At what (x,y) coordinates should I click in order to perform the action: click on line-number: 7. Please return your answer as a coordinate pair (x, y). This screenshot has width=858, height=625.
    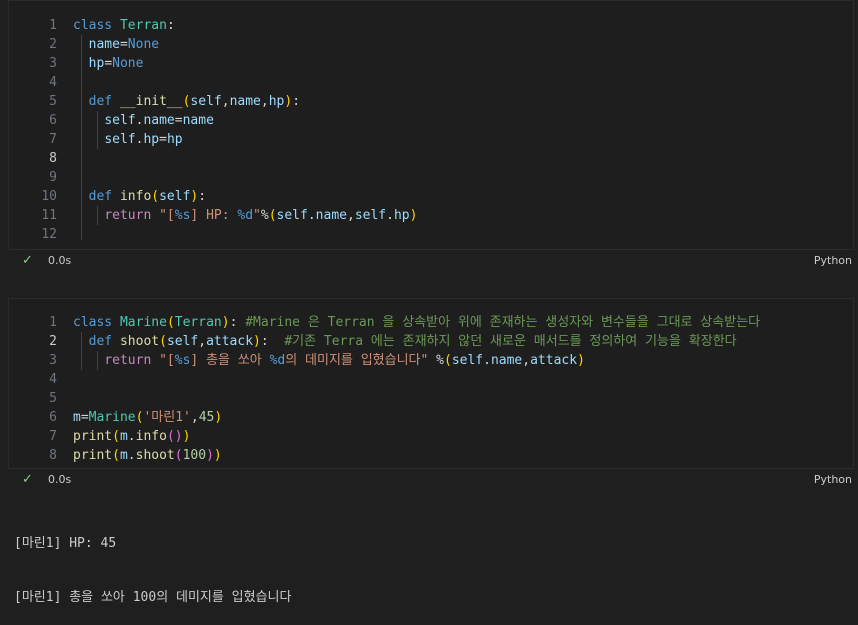
    Looking at the image, I should click on (53, 436).